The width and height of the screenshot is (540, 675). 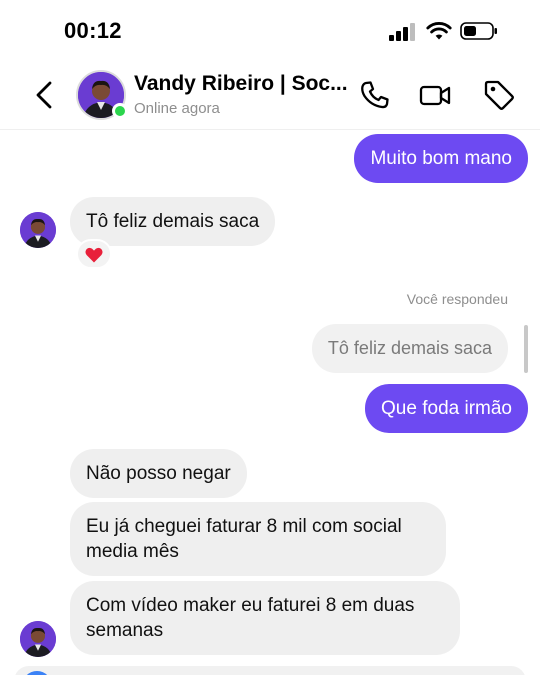 What do you see at coordinates (478, 31) in the screenshot?
I see `battery-icon` at bounding box center [478, 31].